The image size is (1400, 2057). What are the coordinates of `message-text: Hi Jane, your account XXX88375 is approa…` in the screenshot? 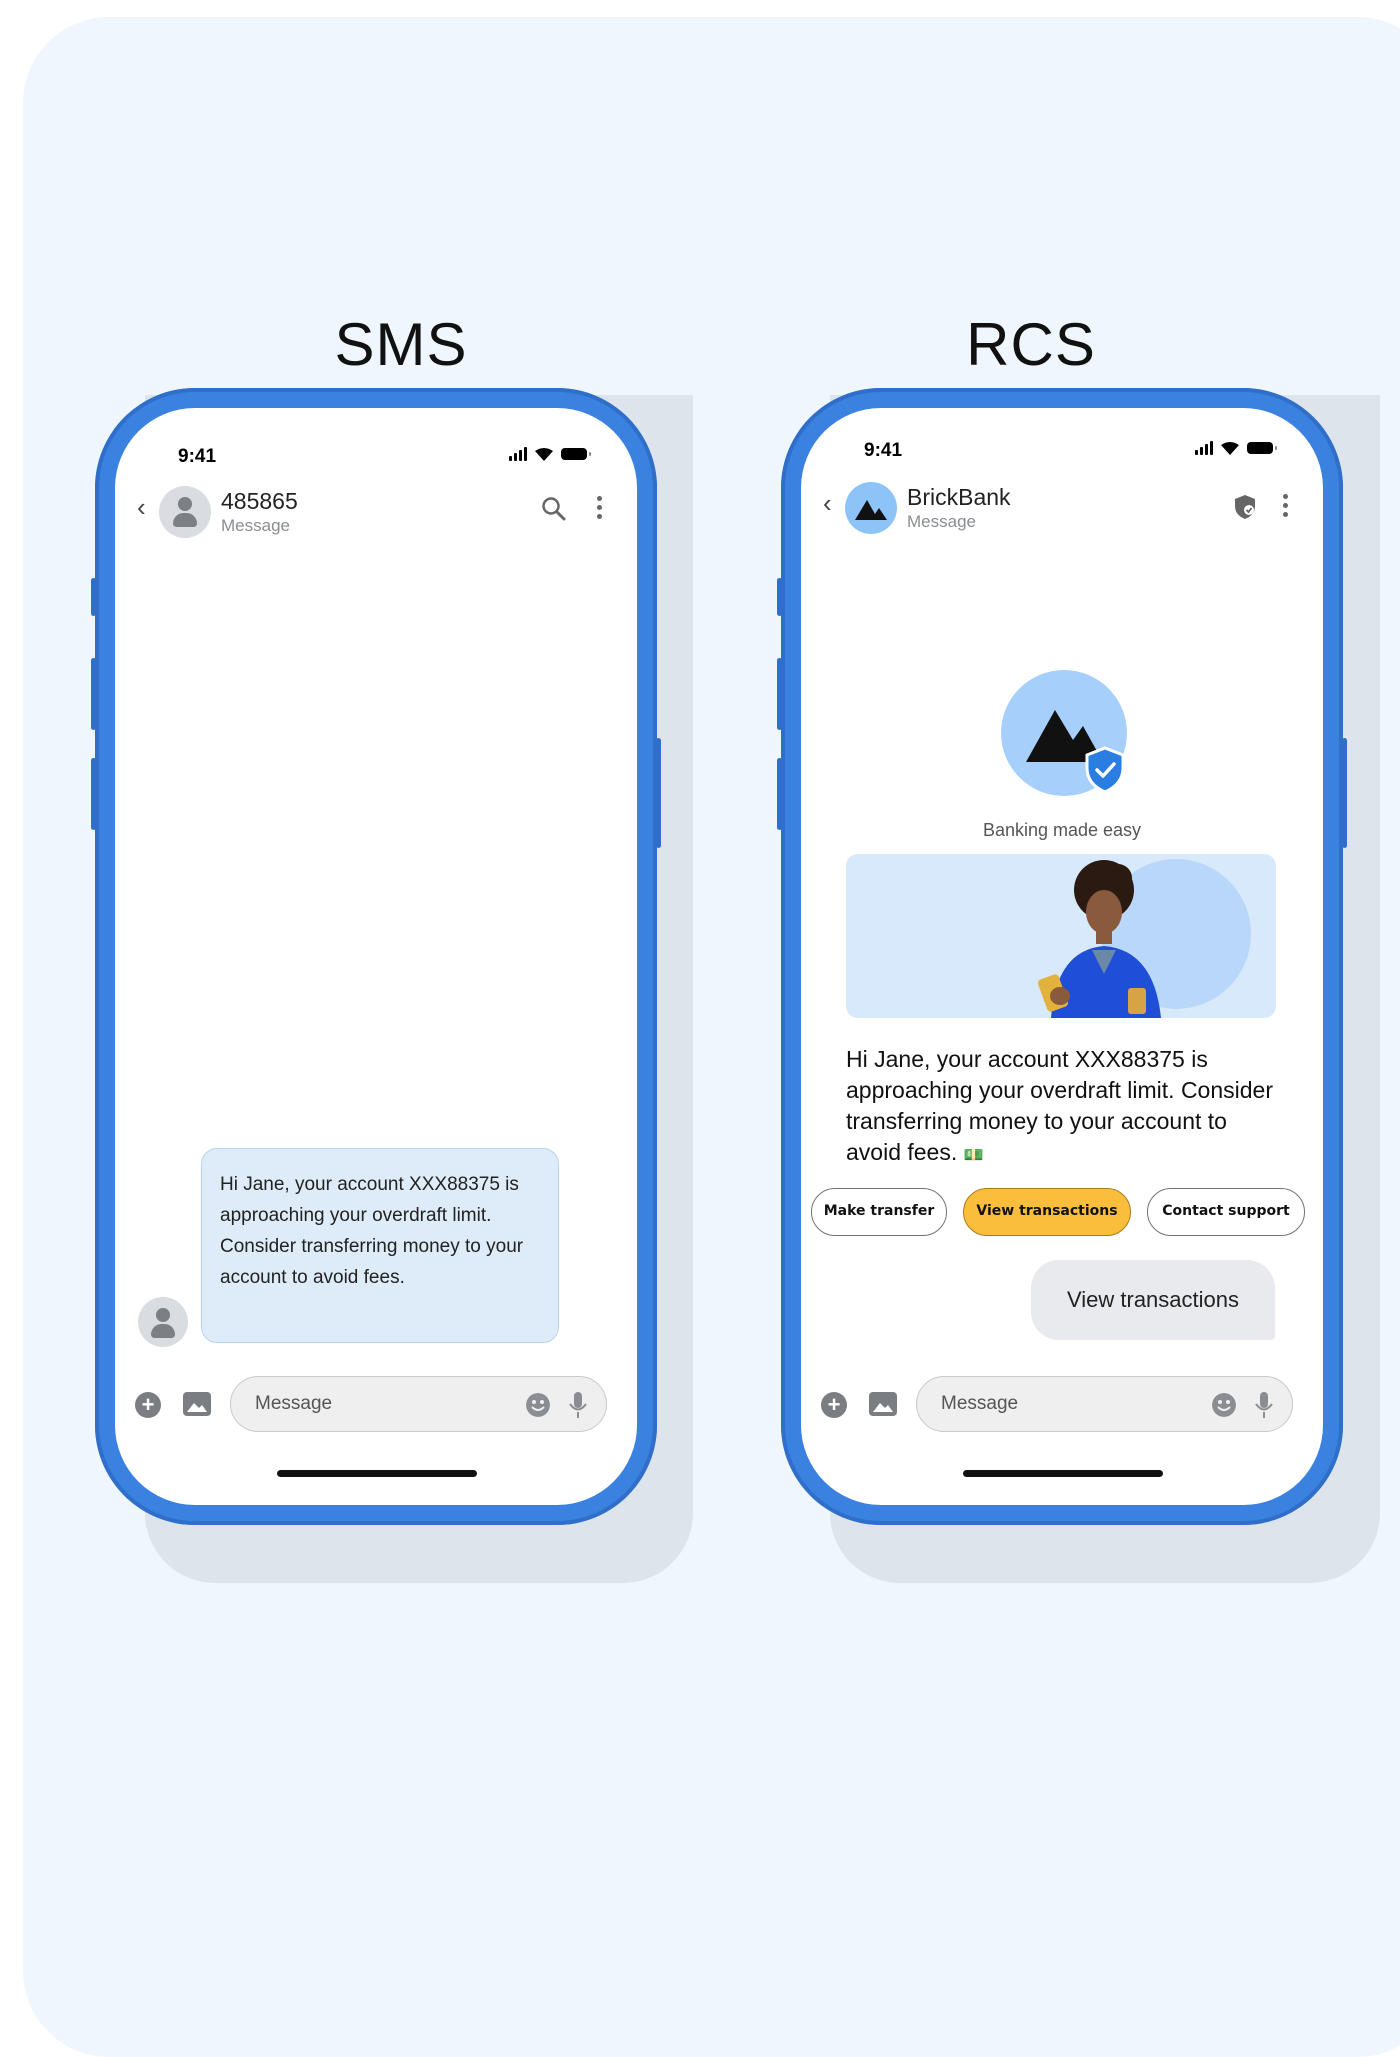 It's located at (1059, 1105).